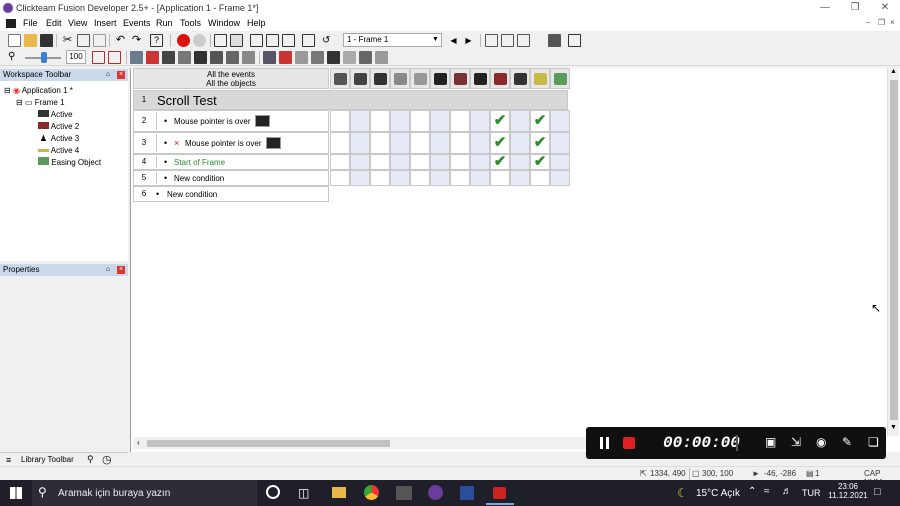  What do you see at coordinates (114, 57) in the screenshot?
I see `comment-icon` at bounding box center [114, 57].